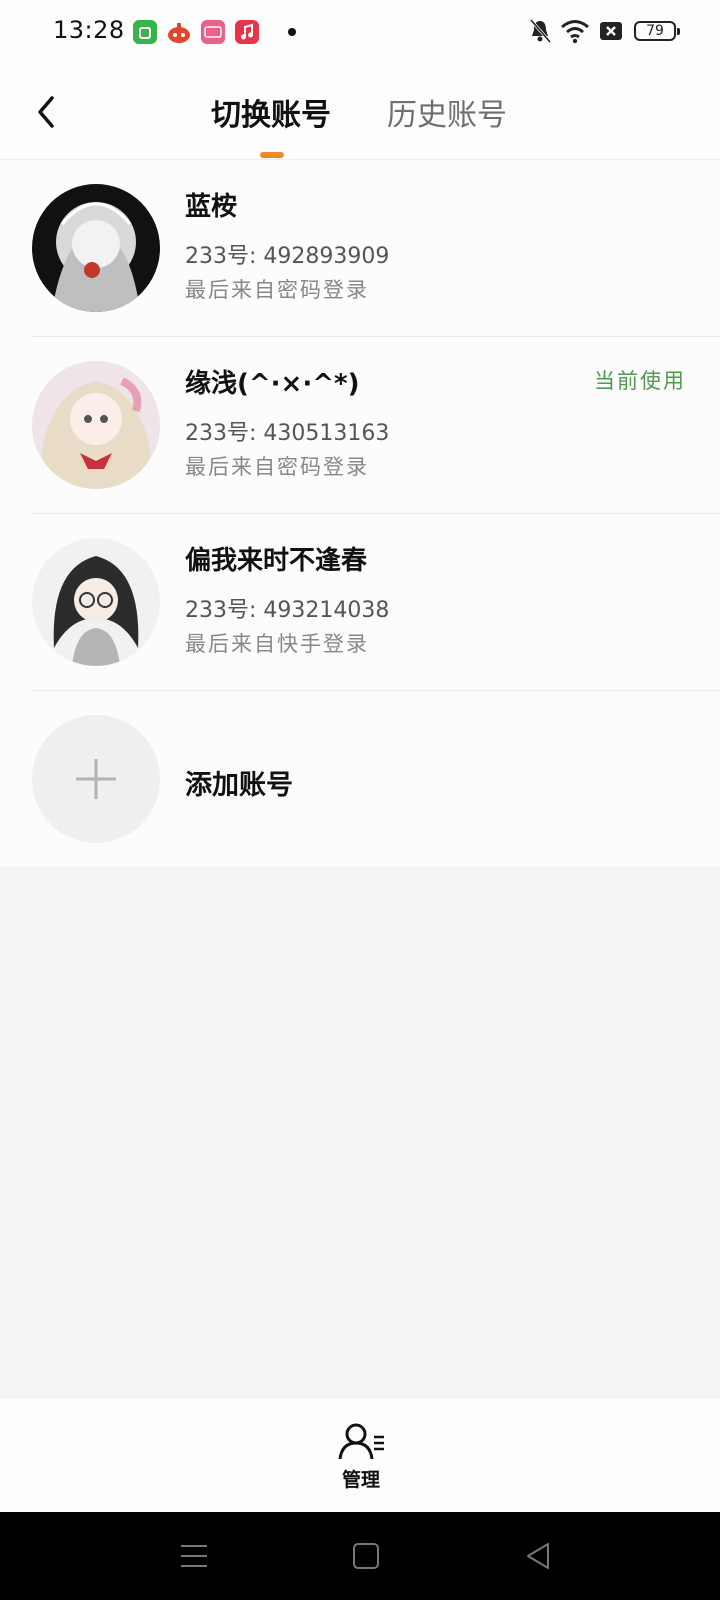  I want to click on account-item: 偏我来时不逢春 233号: 493214038 最后来自快手登录, so click(360, 602).